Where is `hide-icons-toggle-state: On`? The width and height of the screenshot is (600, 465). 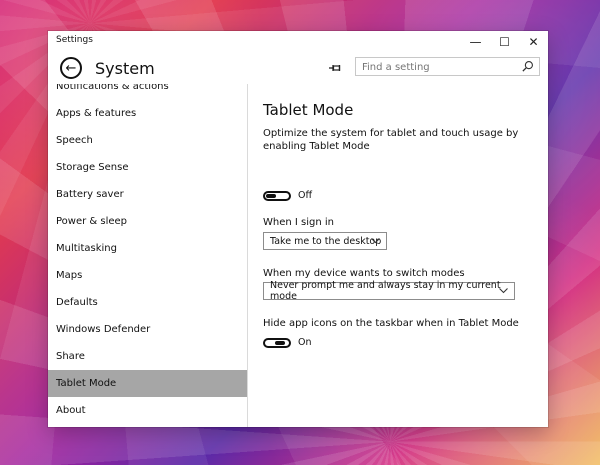 hide-icons-toggle-state: On is located at coordinates (305, 342).